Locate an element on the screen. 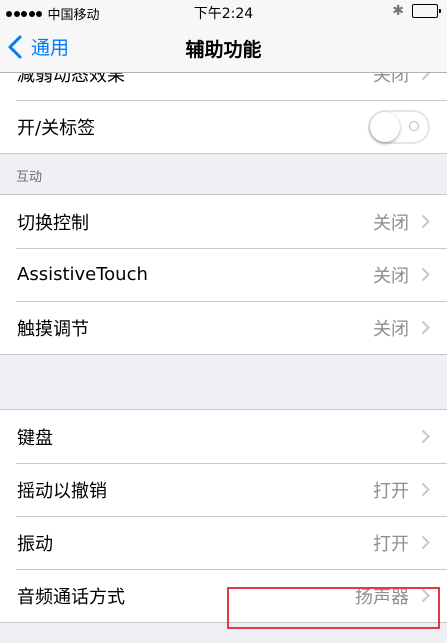  row-label: 减弱动态效果 is located at coordinates (71, 79).